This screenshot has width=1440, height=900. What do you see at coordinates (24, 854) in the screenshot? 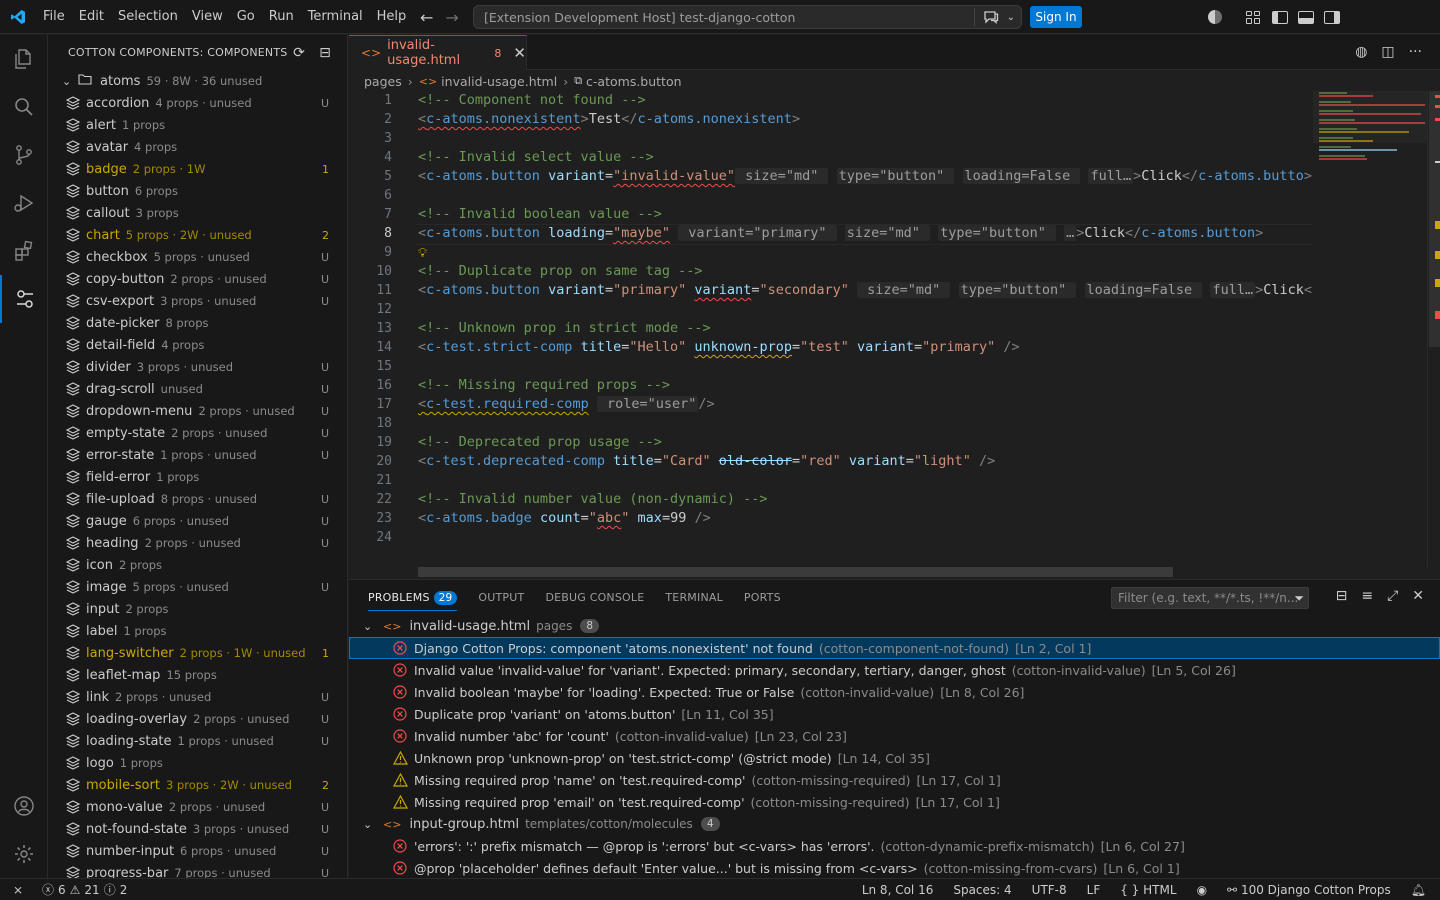
I see `manage-gear-icon` at bounding box center [24, 854].